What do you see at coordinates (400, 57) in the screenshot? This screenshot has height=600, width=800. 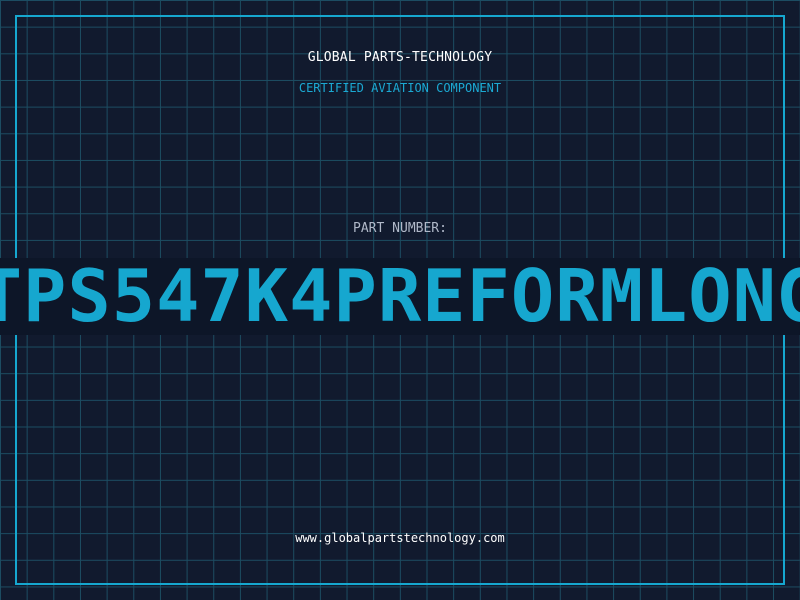 I see `company-name: GLOBAL PARTS-TECHNOLOGY` at bounding box center [400, 57].